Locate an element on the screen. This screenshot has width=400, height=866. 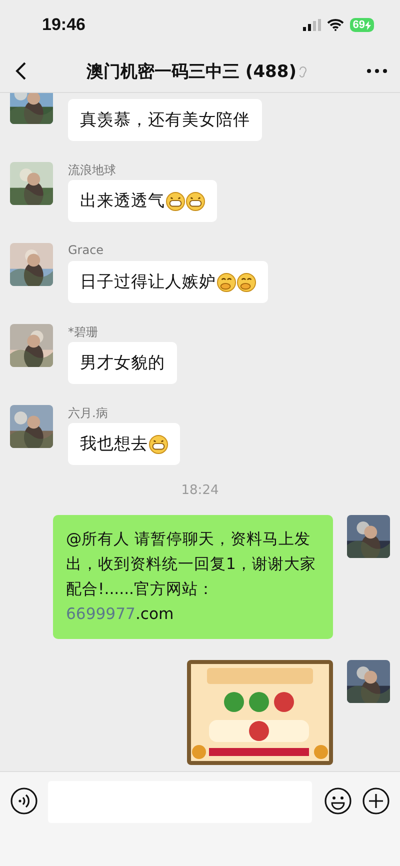
timestamp: 18:24 is located at coordinates (200, 490).